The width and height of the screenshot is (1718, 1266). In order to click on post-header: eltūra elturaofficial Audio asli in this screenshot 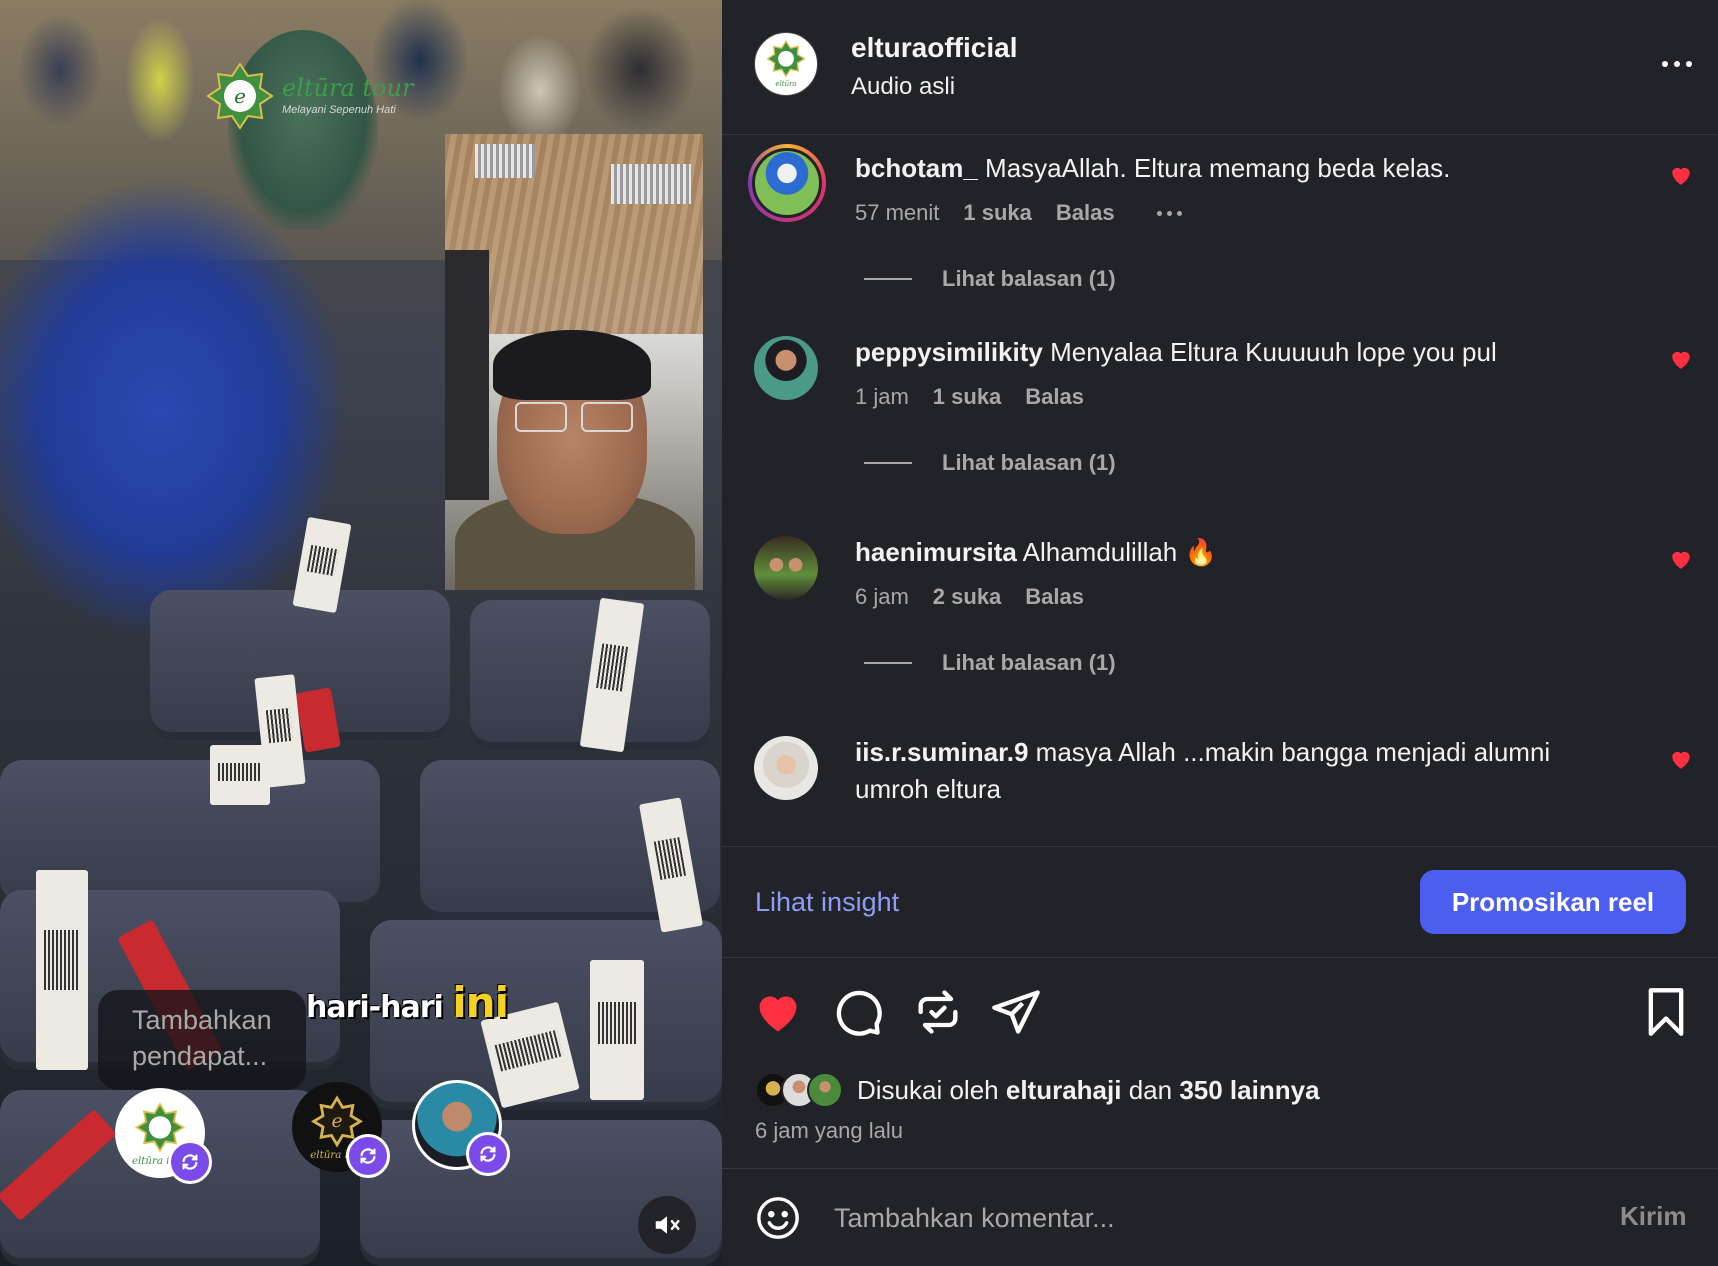, I will do `click(1220, 67)`.